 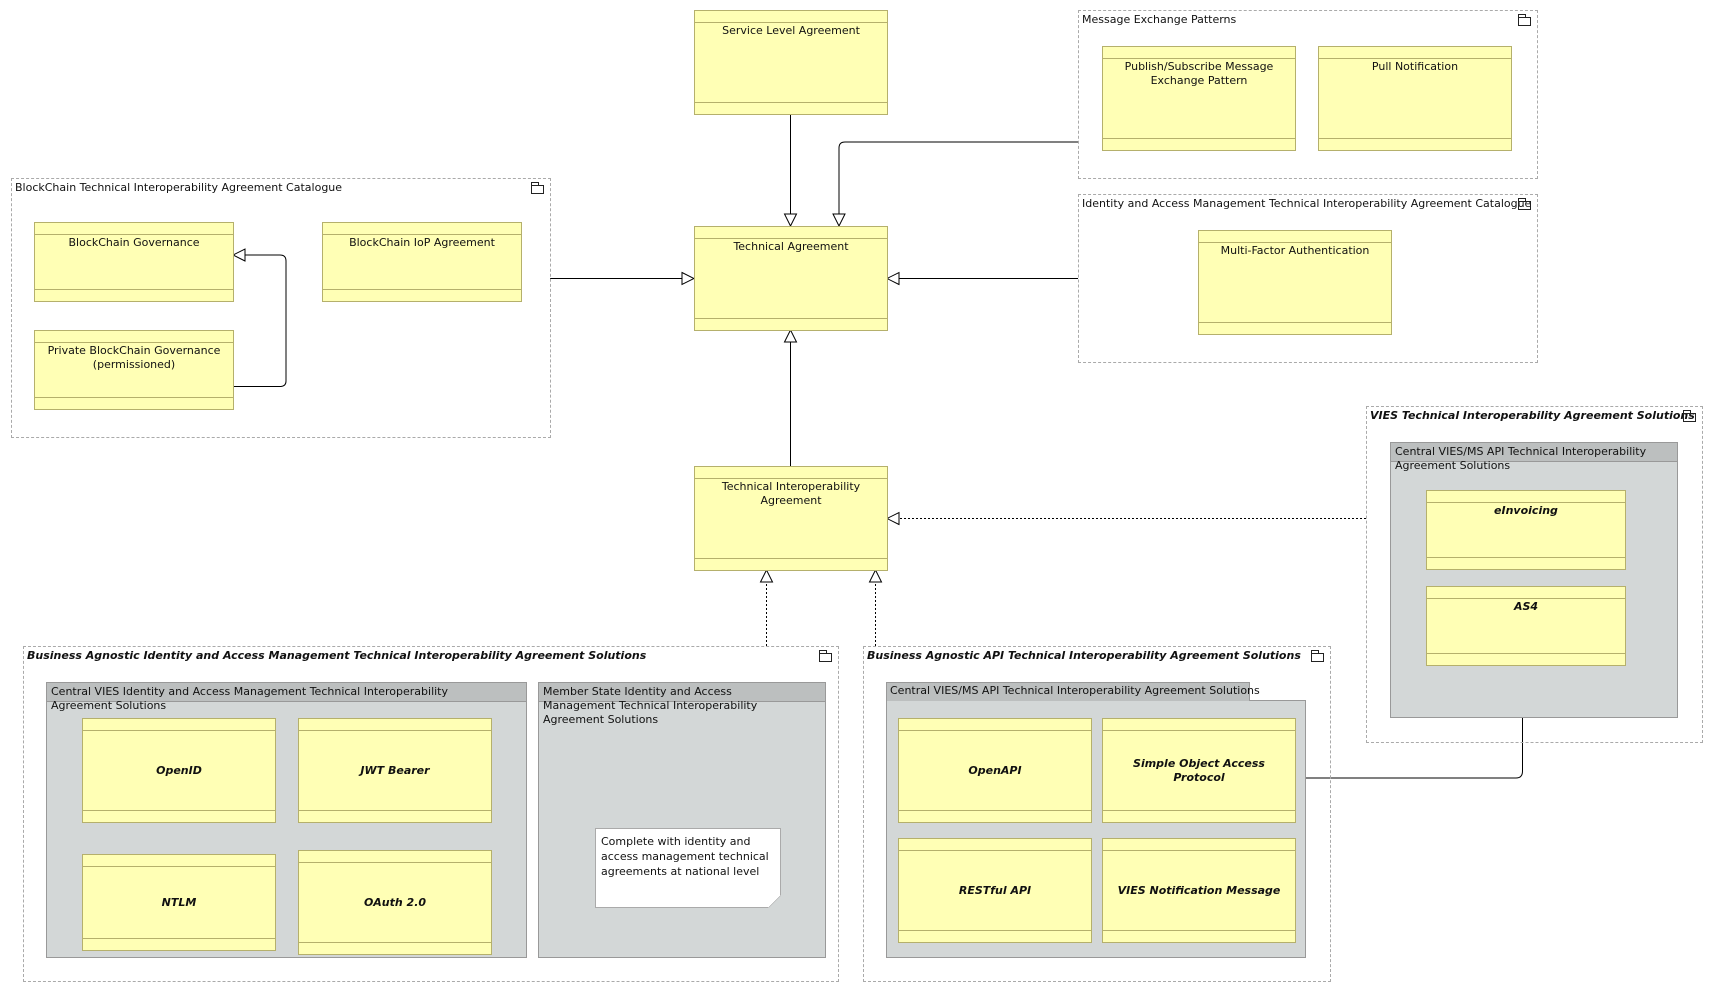 I want to click on element-label: Technical Interoperability Agreement, so click(x=791, y=493).